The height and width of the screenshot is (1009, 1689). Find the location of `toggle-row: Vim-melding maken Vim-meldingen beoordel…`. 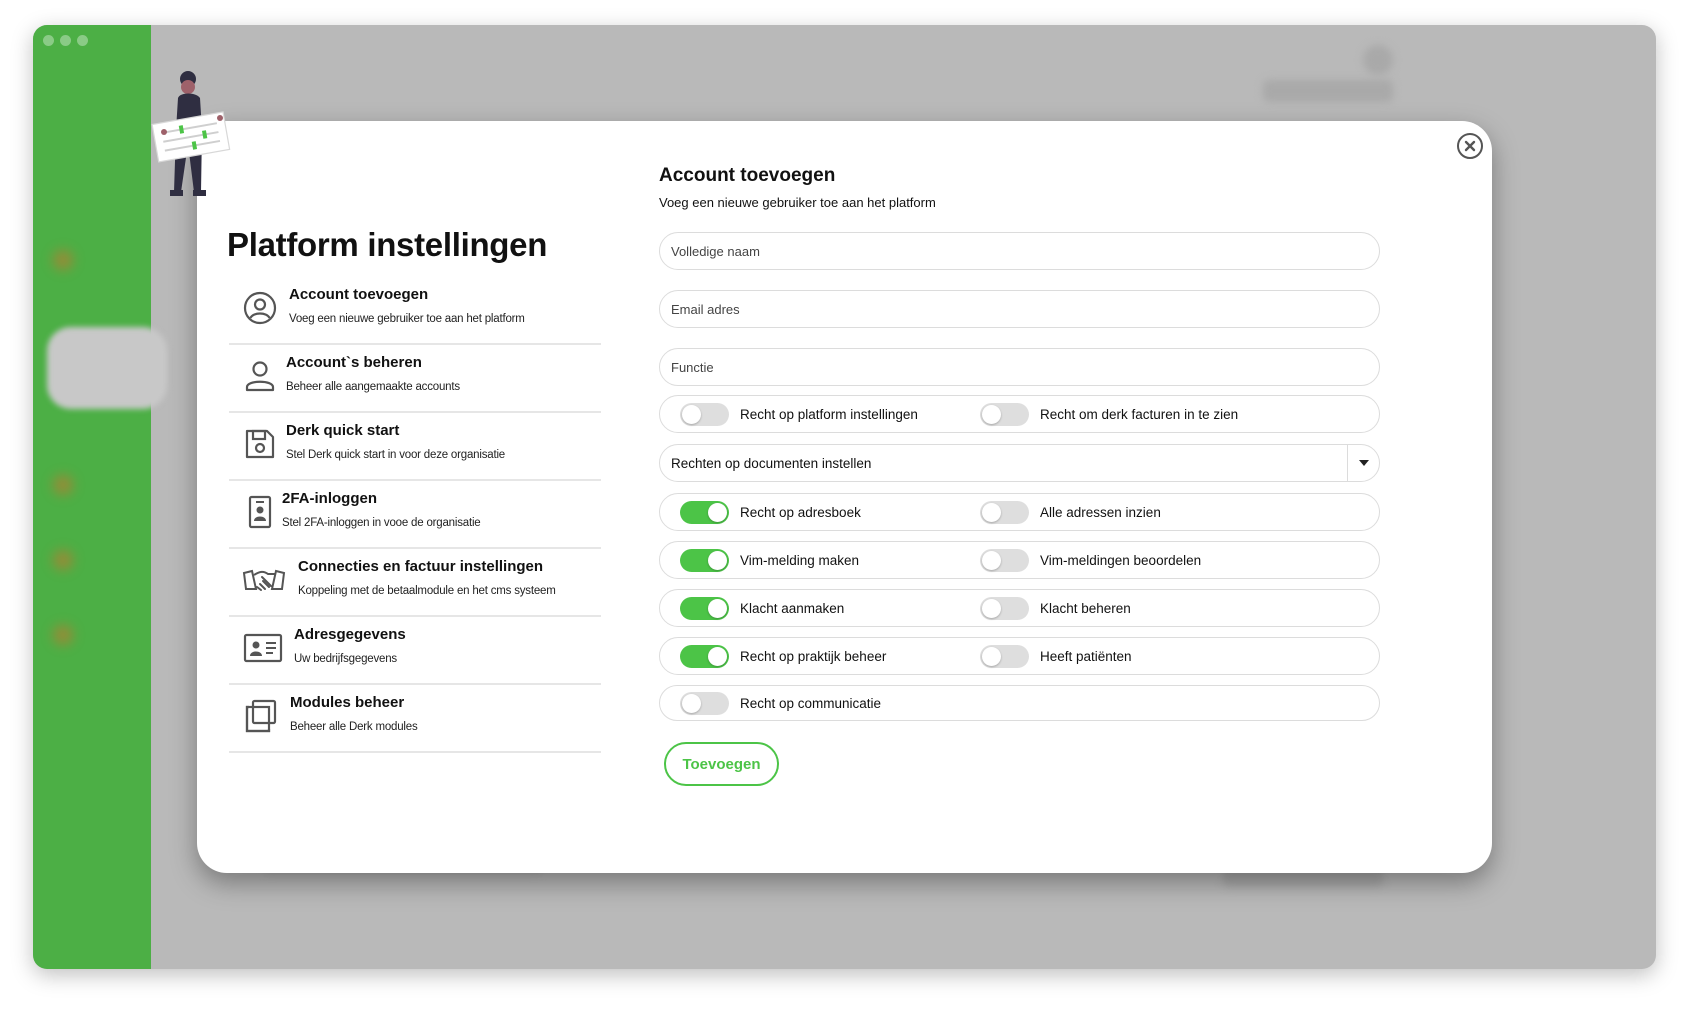

toggle-row: Vim-melding maken Vim-meldingen beoordel… is located at coordinates (1019, 560).